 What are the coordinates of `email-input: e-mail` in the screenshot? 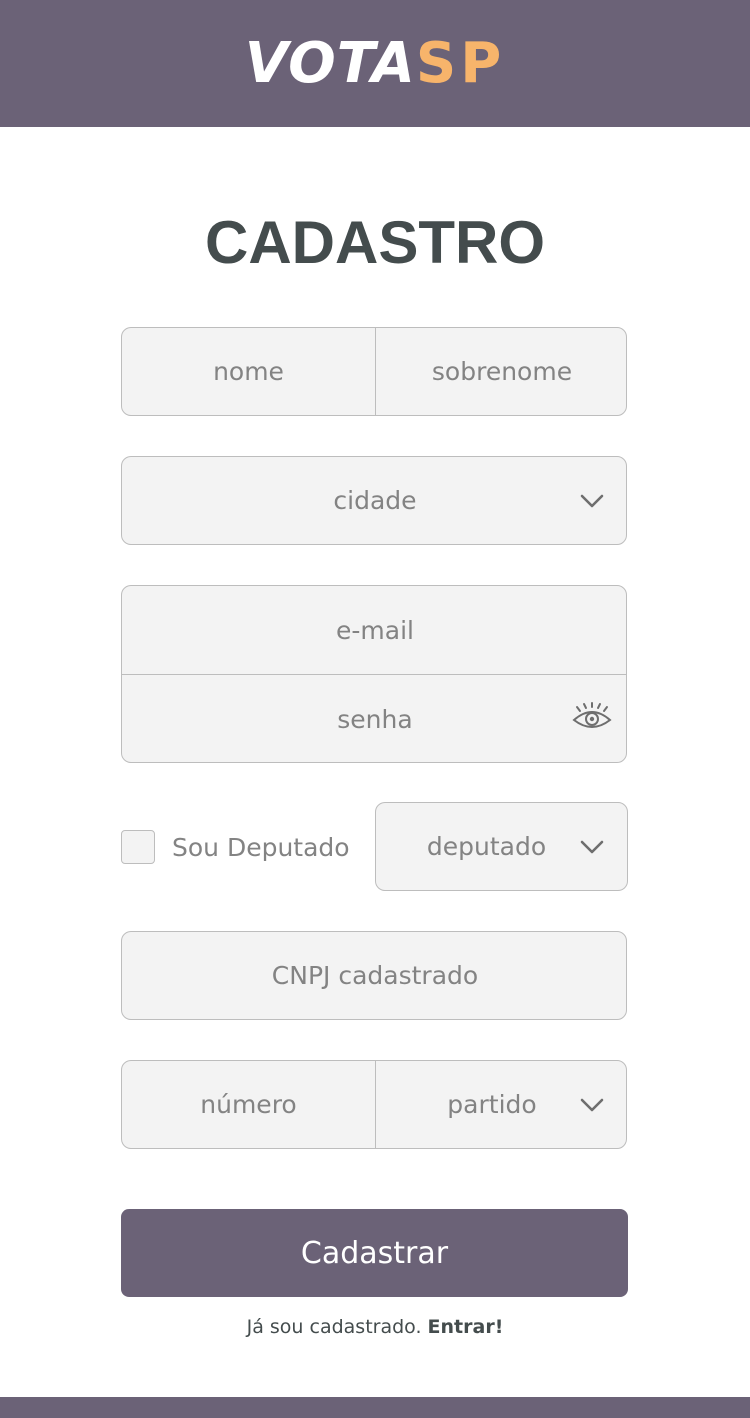 It's located at (374, 630).